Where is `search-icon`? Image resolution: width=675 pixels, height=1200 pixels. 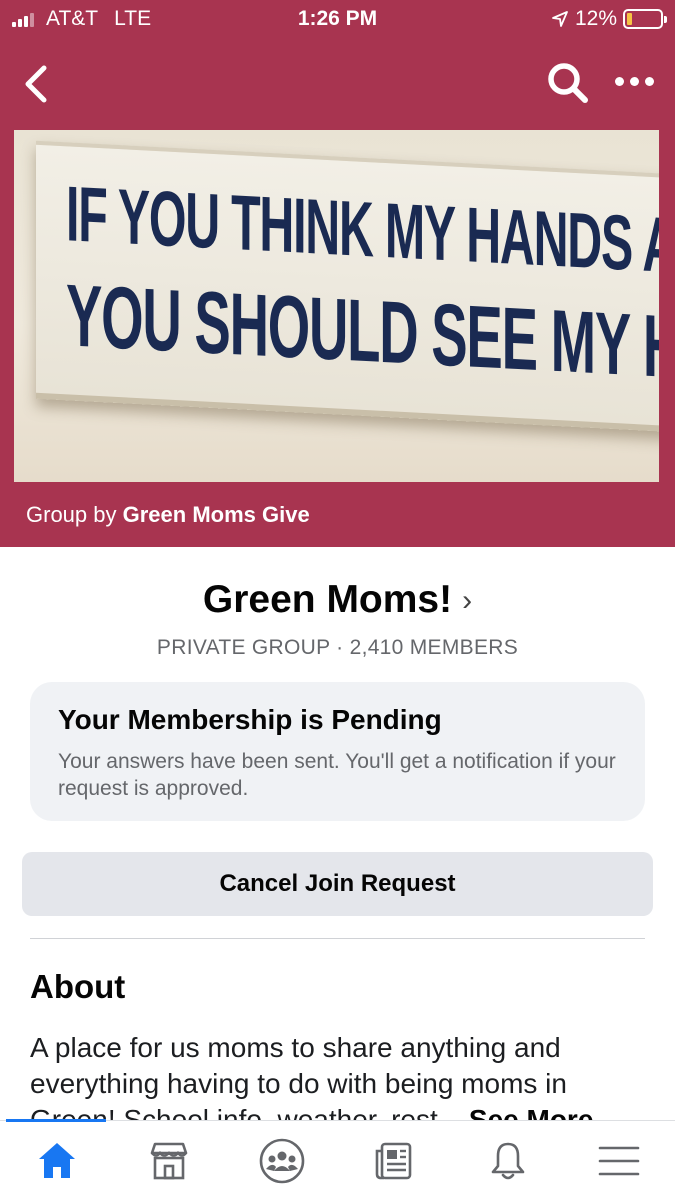
search-icon is located at coordinates (568, 83).